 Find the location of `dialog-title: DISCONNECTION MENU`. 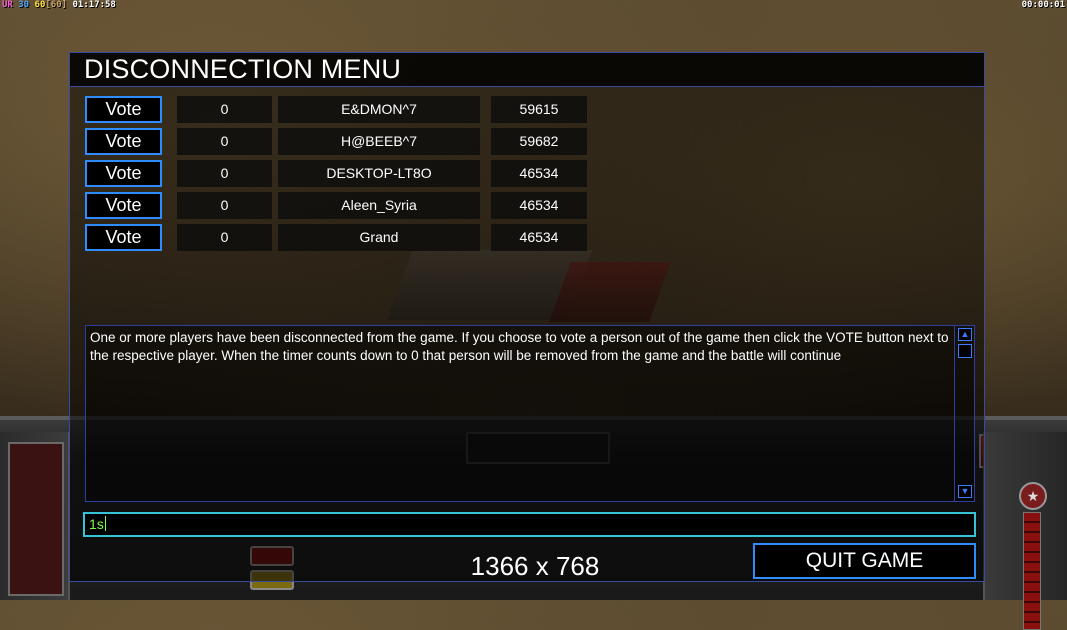

dialog-title: DISCONNECTION MENU is located at coordinates (243, 69).